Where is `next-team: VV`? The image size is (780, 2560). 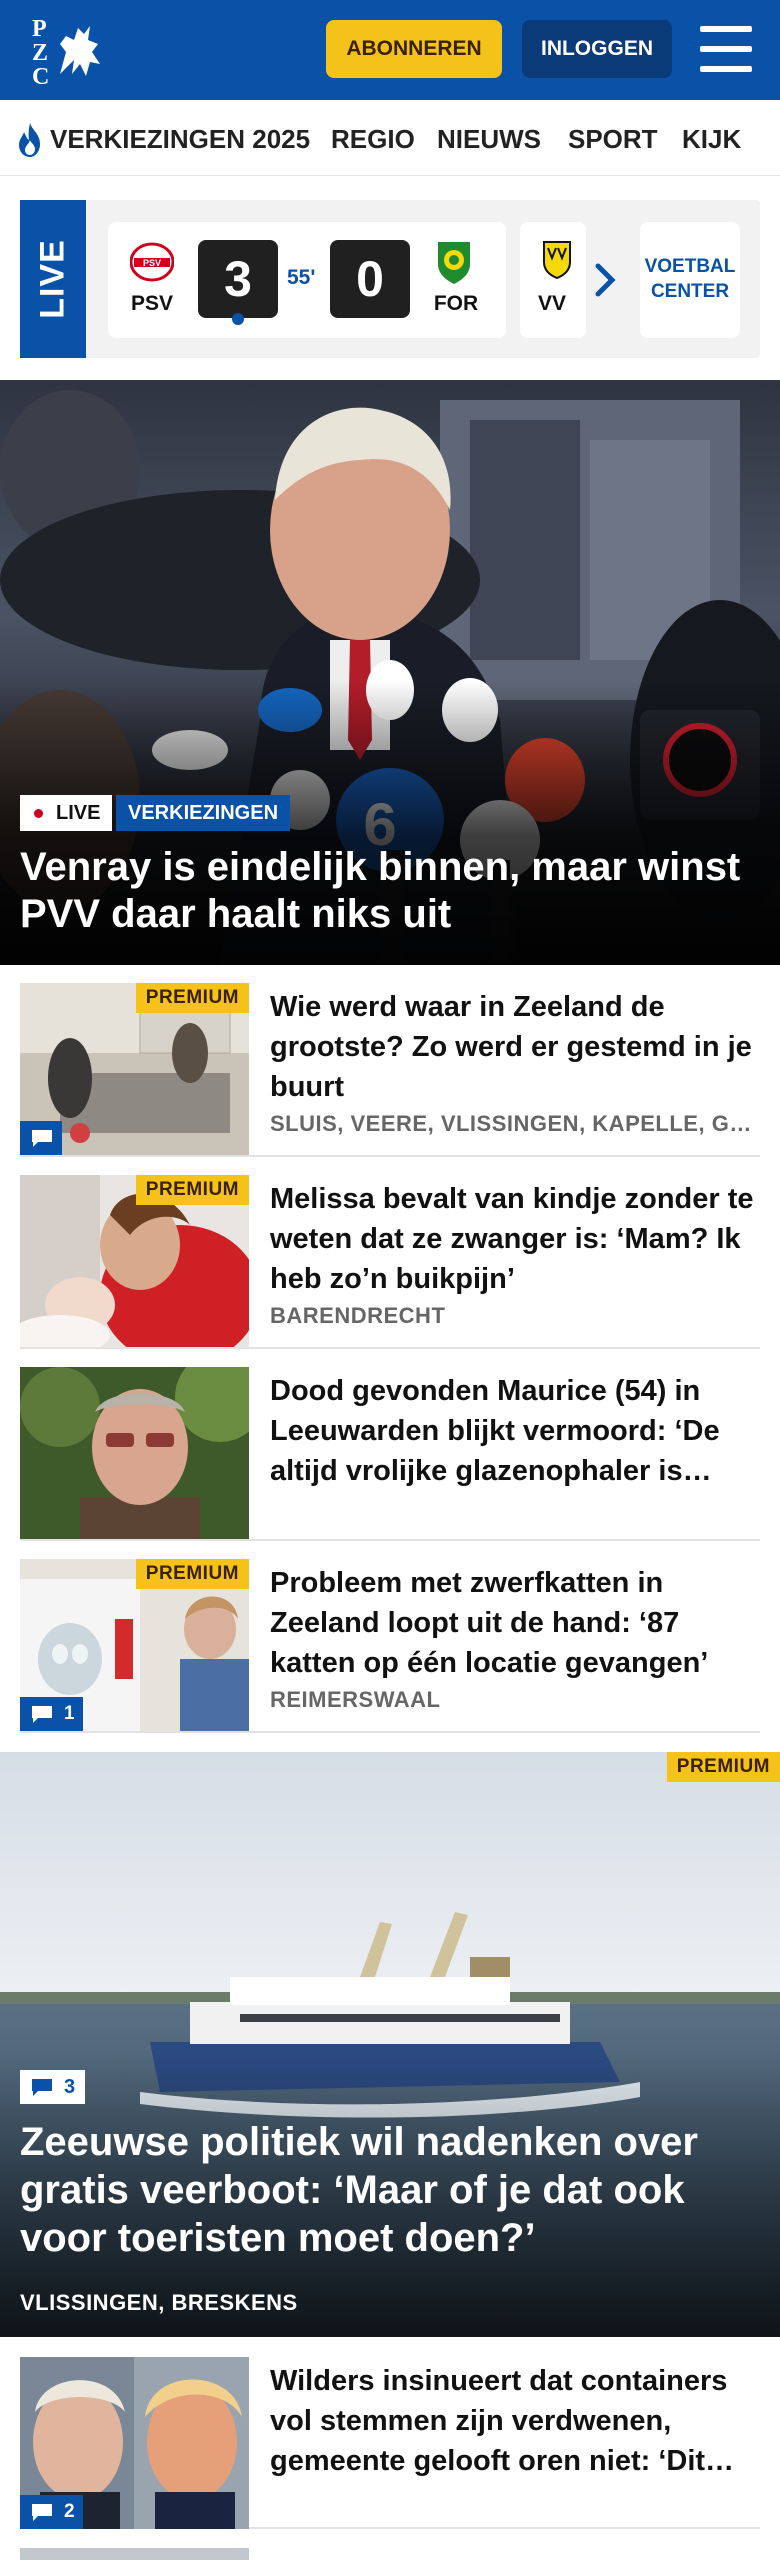
next-team: VV is located at coordinates (552, 303).